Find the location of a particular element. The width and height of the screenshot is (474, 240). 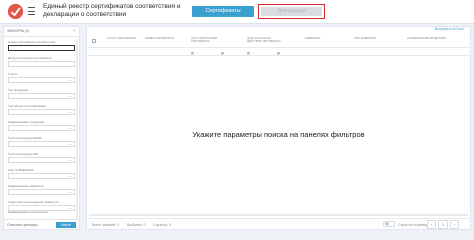

filter-applicant-name: Наименование заявителя ⌄ is located at coordinates (41, 189).